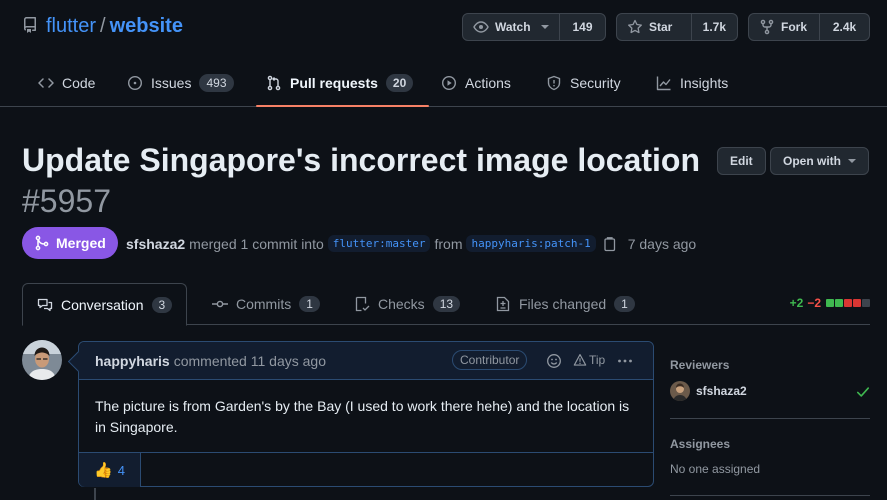  I want to click on tab-checks-count: 13, so click(446, 304).